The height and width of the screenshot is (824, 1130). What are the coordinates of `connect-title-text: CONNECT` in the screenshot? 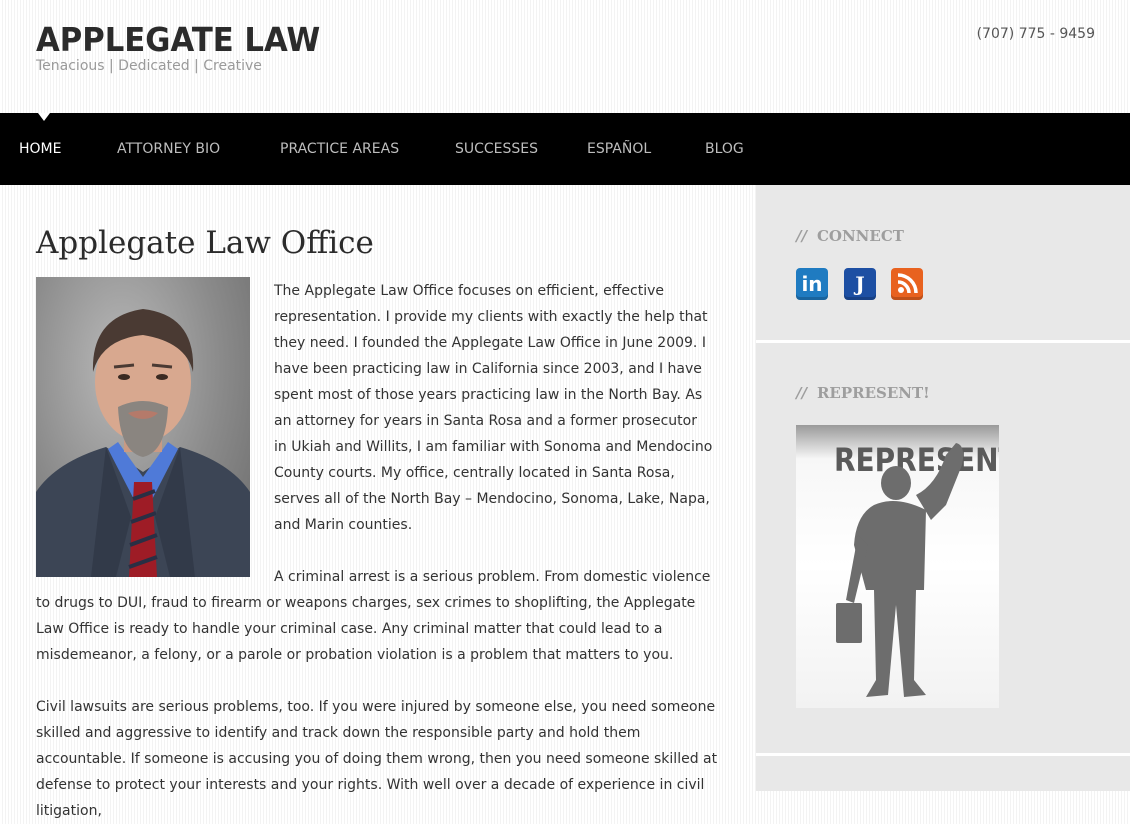 It's located at (860, 236).